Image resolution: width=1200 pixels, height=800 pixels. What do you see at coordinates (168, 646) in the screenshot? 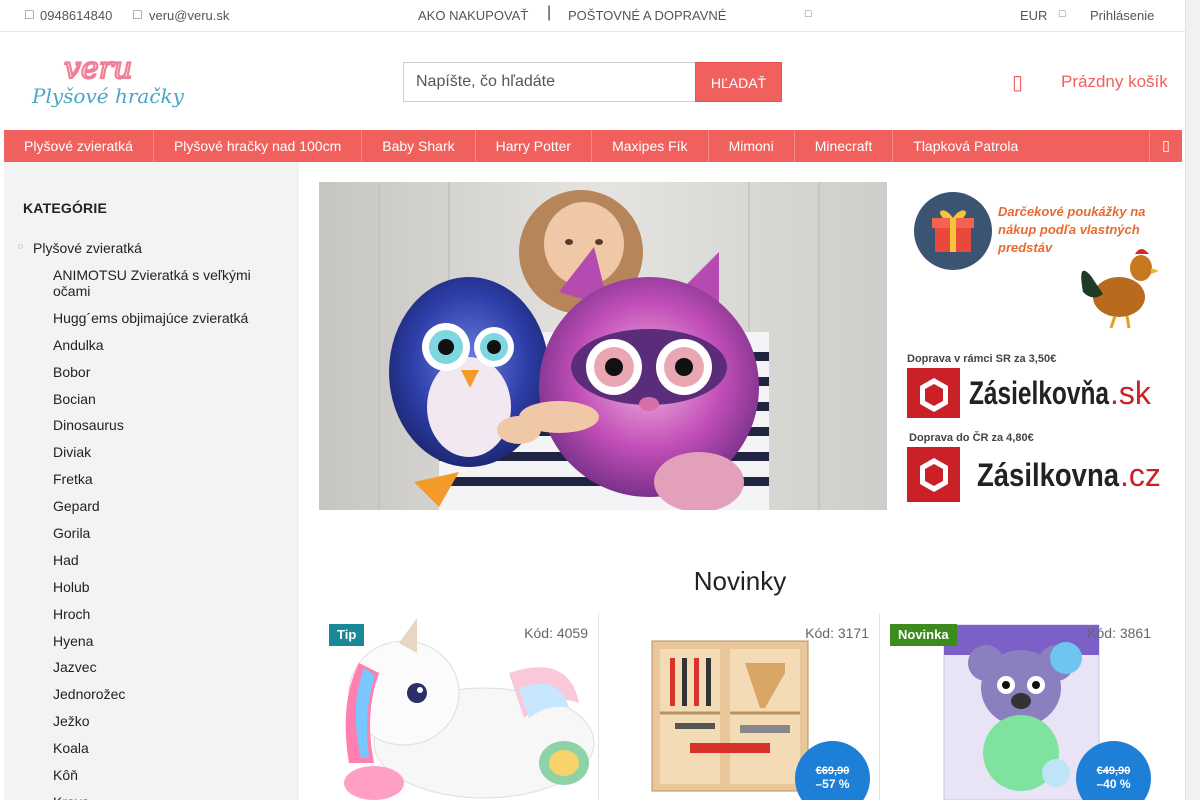
I see `category-item: Hyena` at bounding box center [168, 646].